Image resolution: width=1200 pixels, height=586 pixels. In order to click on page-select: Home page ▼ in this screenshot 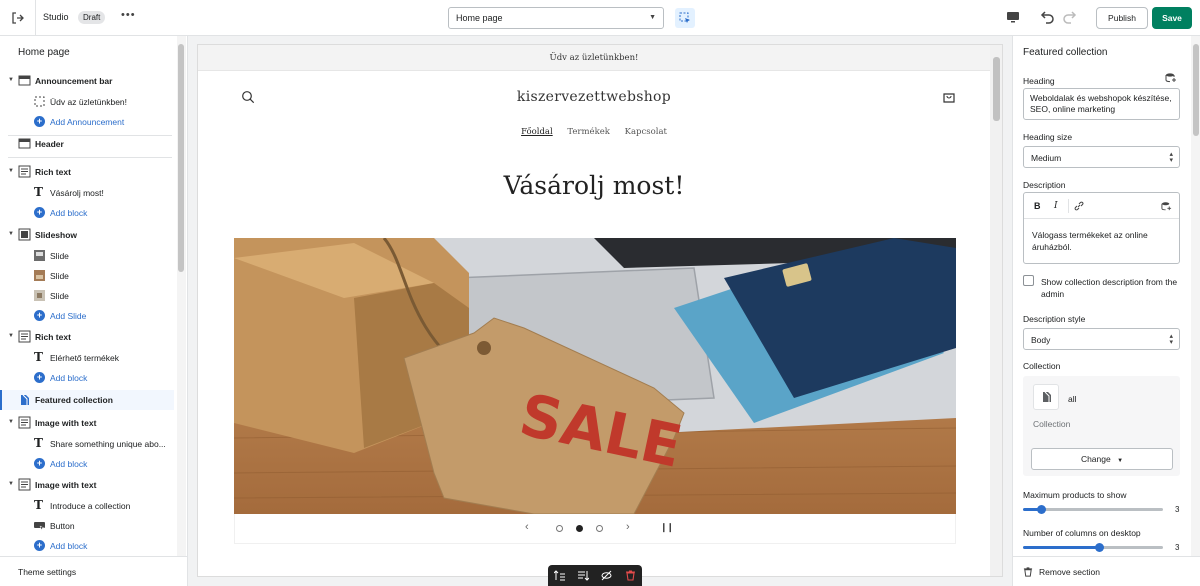, I will do `click(556, 18)`.